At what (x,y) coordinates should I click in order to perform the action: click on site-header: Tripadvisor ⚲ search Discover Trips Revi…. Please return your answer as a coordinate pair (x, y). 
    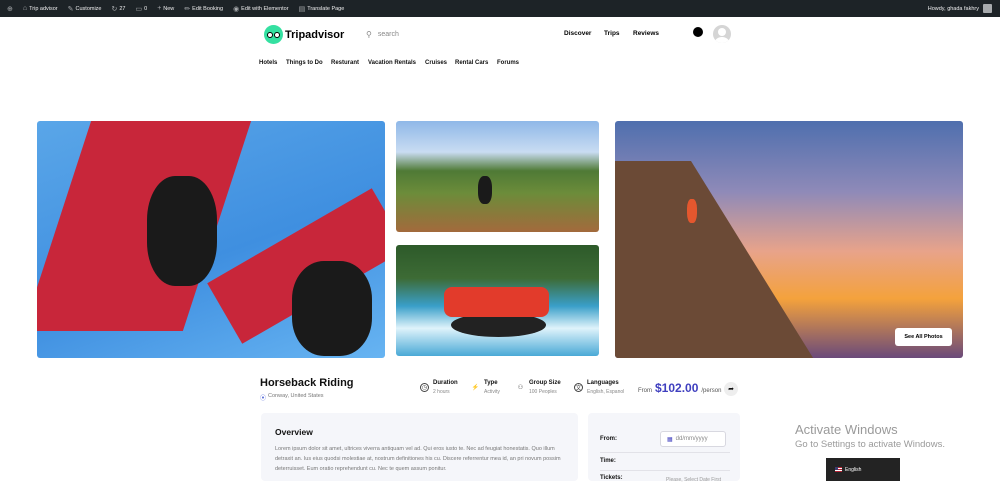
    Looking at the image, I should click on (500, 37).